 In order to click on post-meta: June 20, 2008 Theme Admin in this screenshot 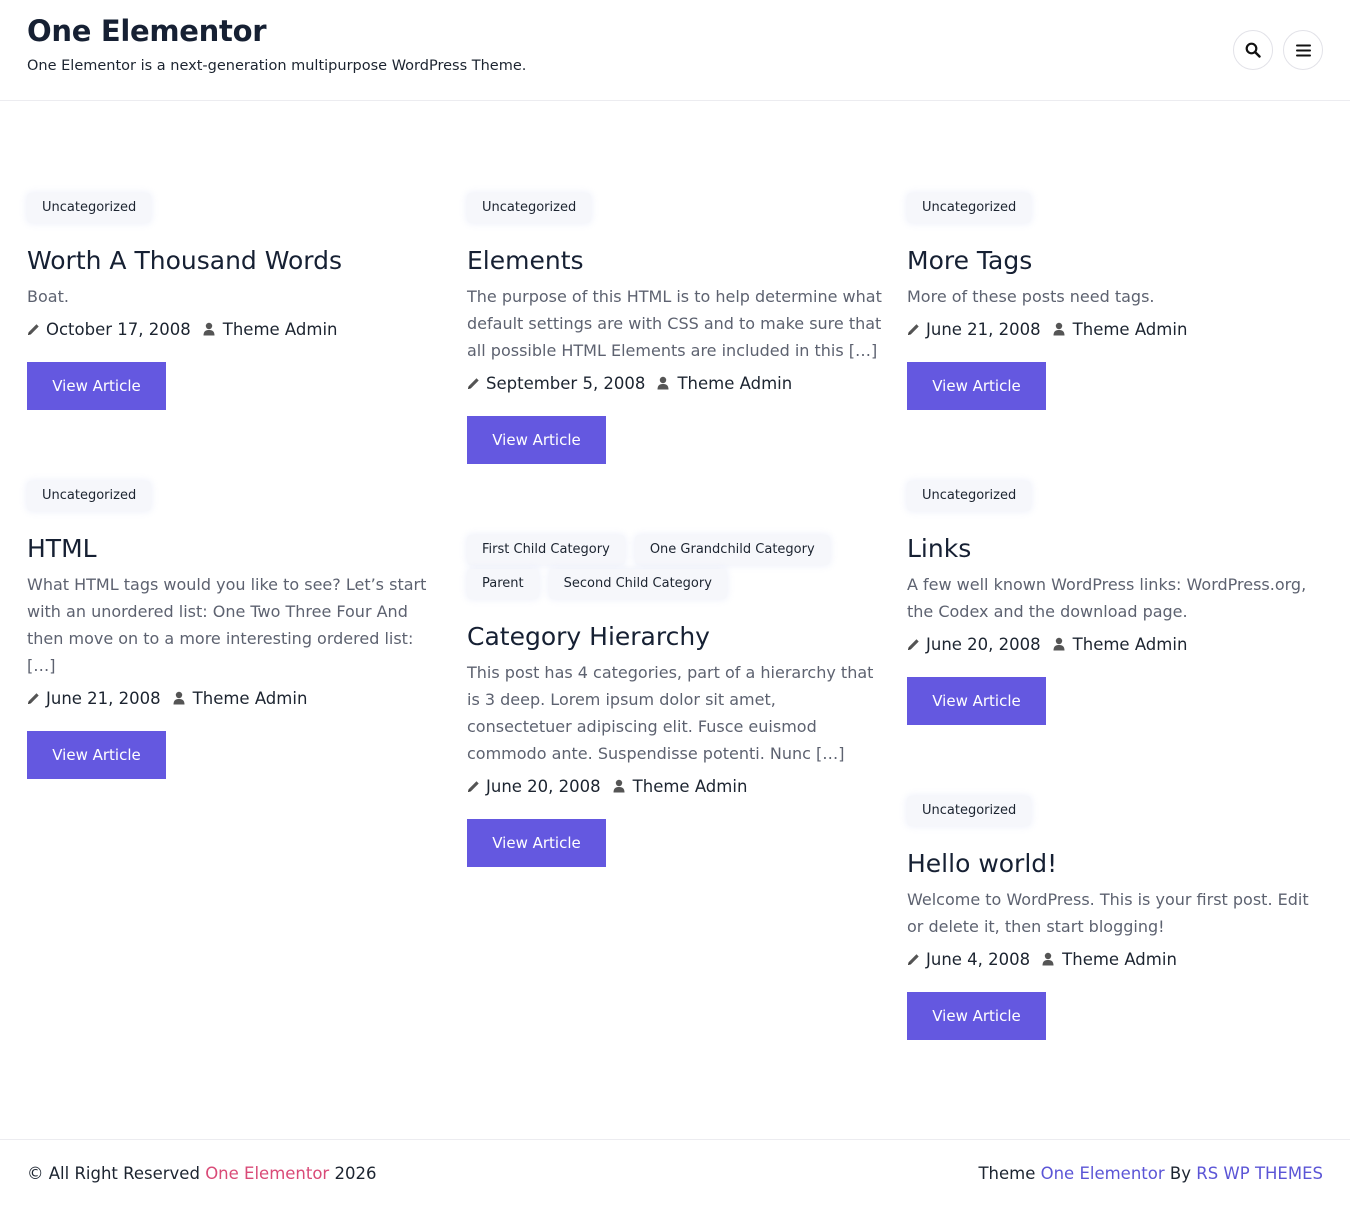, I will do `click(1114, 644)`.